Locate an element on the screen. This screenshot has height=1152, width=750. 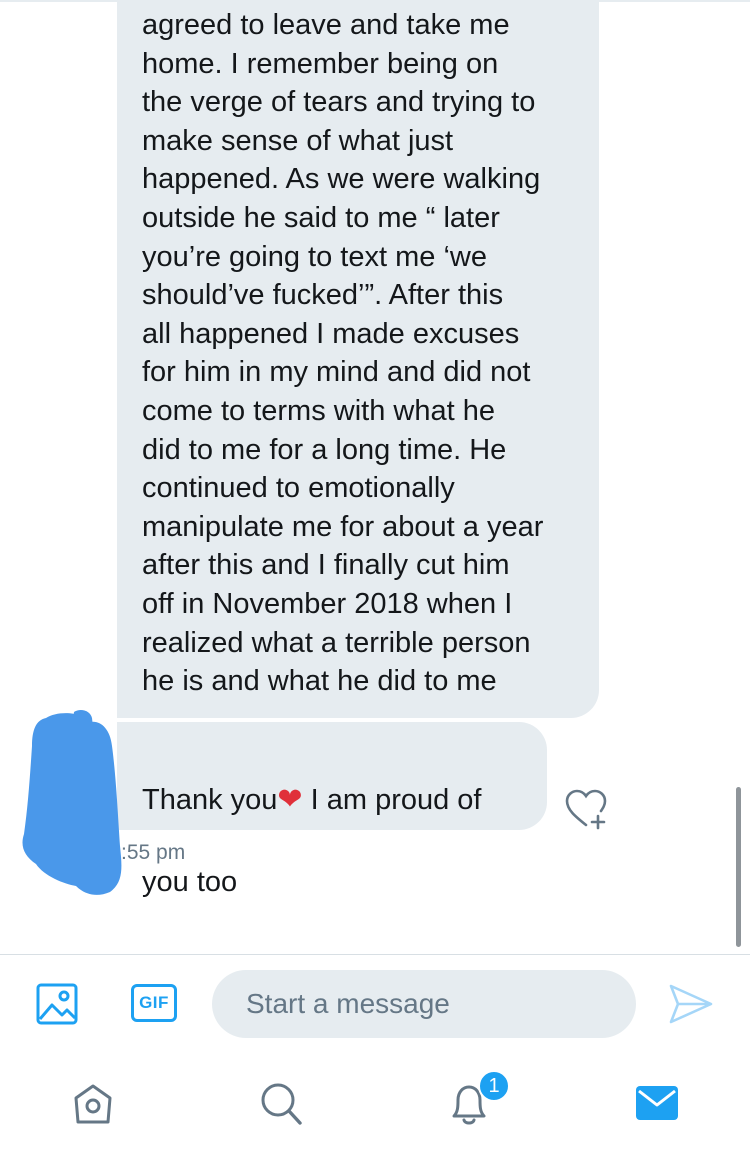
scrollbar is located at coordinates (738, 867).